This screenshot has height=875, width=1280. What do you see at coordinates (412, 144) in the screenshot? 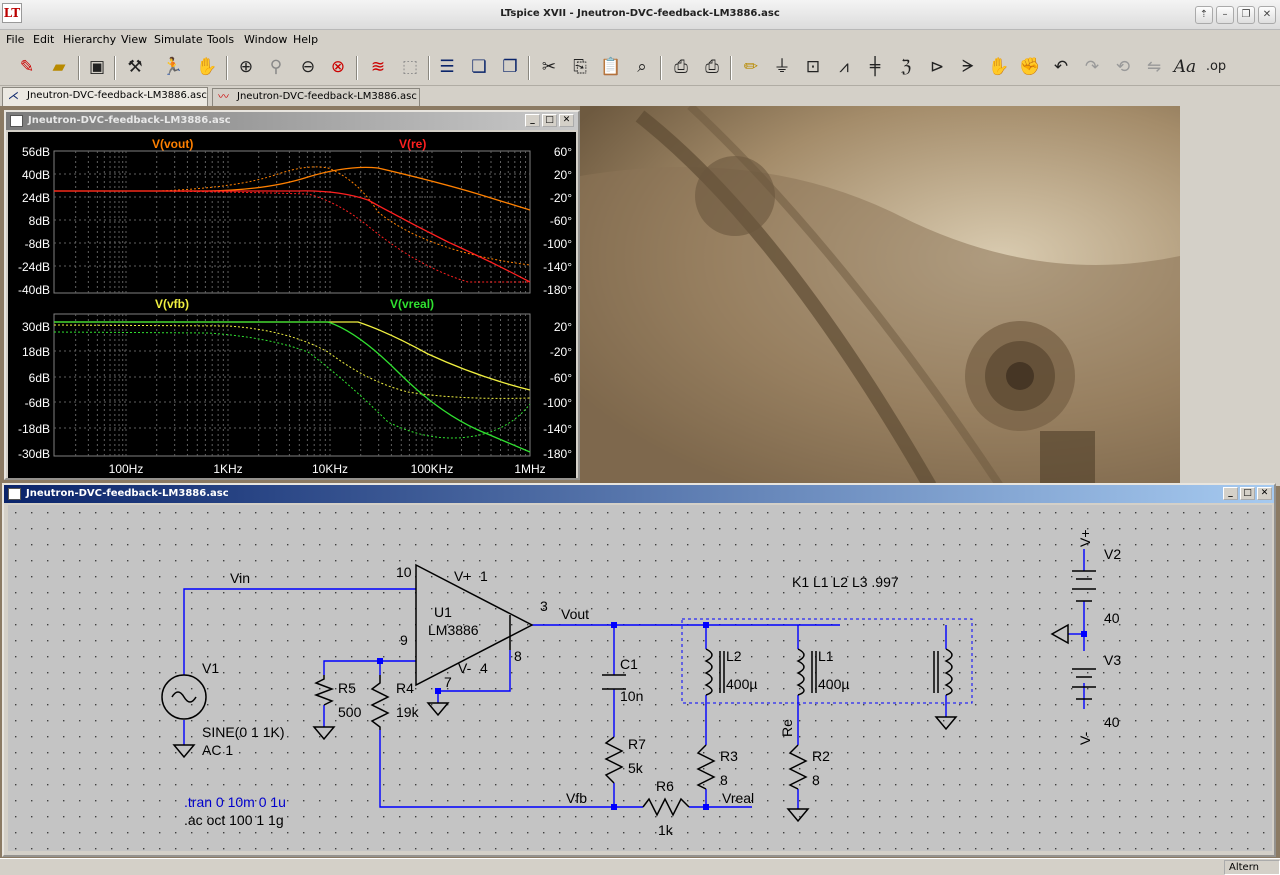
I see `trace-label-re: V(re)` at bounding box center [412, 144].